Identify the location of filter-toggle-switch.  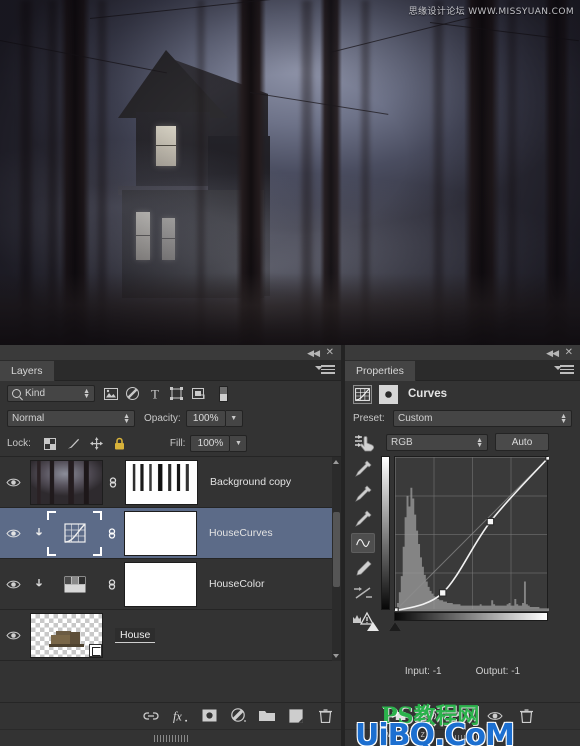
(223, 393).